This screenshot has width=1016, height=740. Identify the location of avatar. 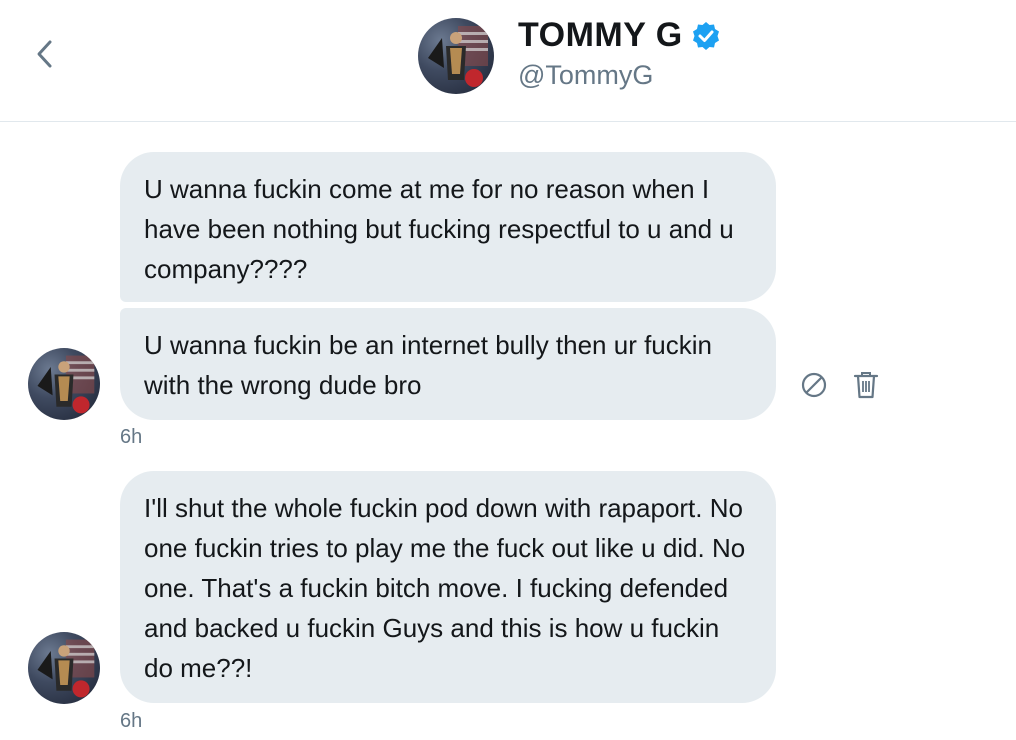
(456, 56).